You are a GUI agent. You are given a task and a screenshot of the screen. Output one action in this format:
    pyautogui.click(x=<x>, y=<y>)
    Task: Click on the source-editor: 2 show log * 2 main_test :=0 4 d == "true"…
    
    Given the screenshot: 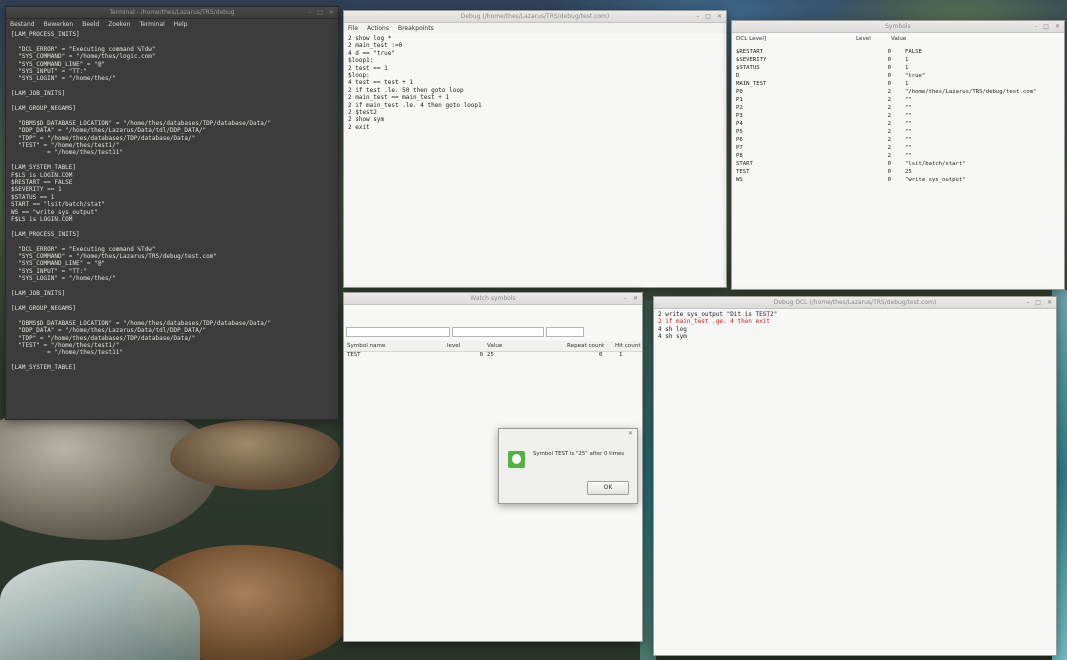 What is the action you would take?
    pyautogui.click(x=535, y=83)
    